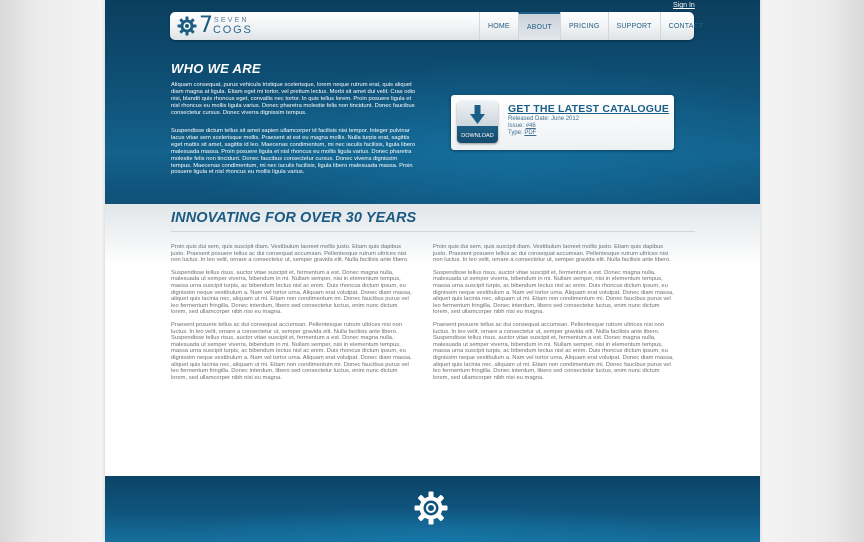 The image size is (864, 542). What do you see at coordinates (477, 114) in the screenshot?
I see `download-arrow-icon` at bounding box center [477, 114].